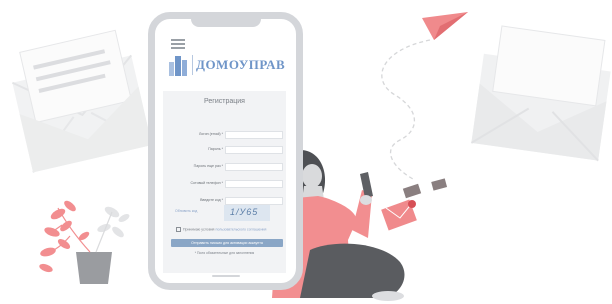  What do you see at coordinates (192, 65) in the screenshot?
I see `brand-divider` at bounding box center [192, 65].